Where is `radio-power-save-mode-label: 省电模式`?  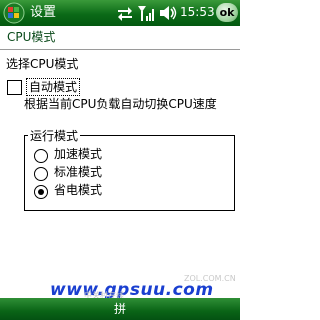 radio-power-save-mode-label: 省电模式 is located at coordinates (78, 190).